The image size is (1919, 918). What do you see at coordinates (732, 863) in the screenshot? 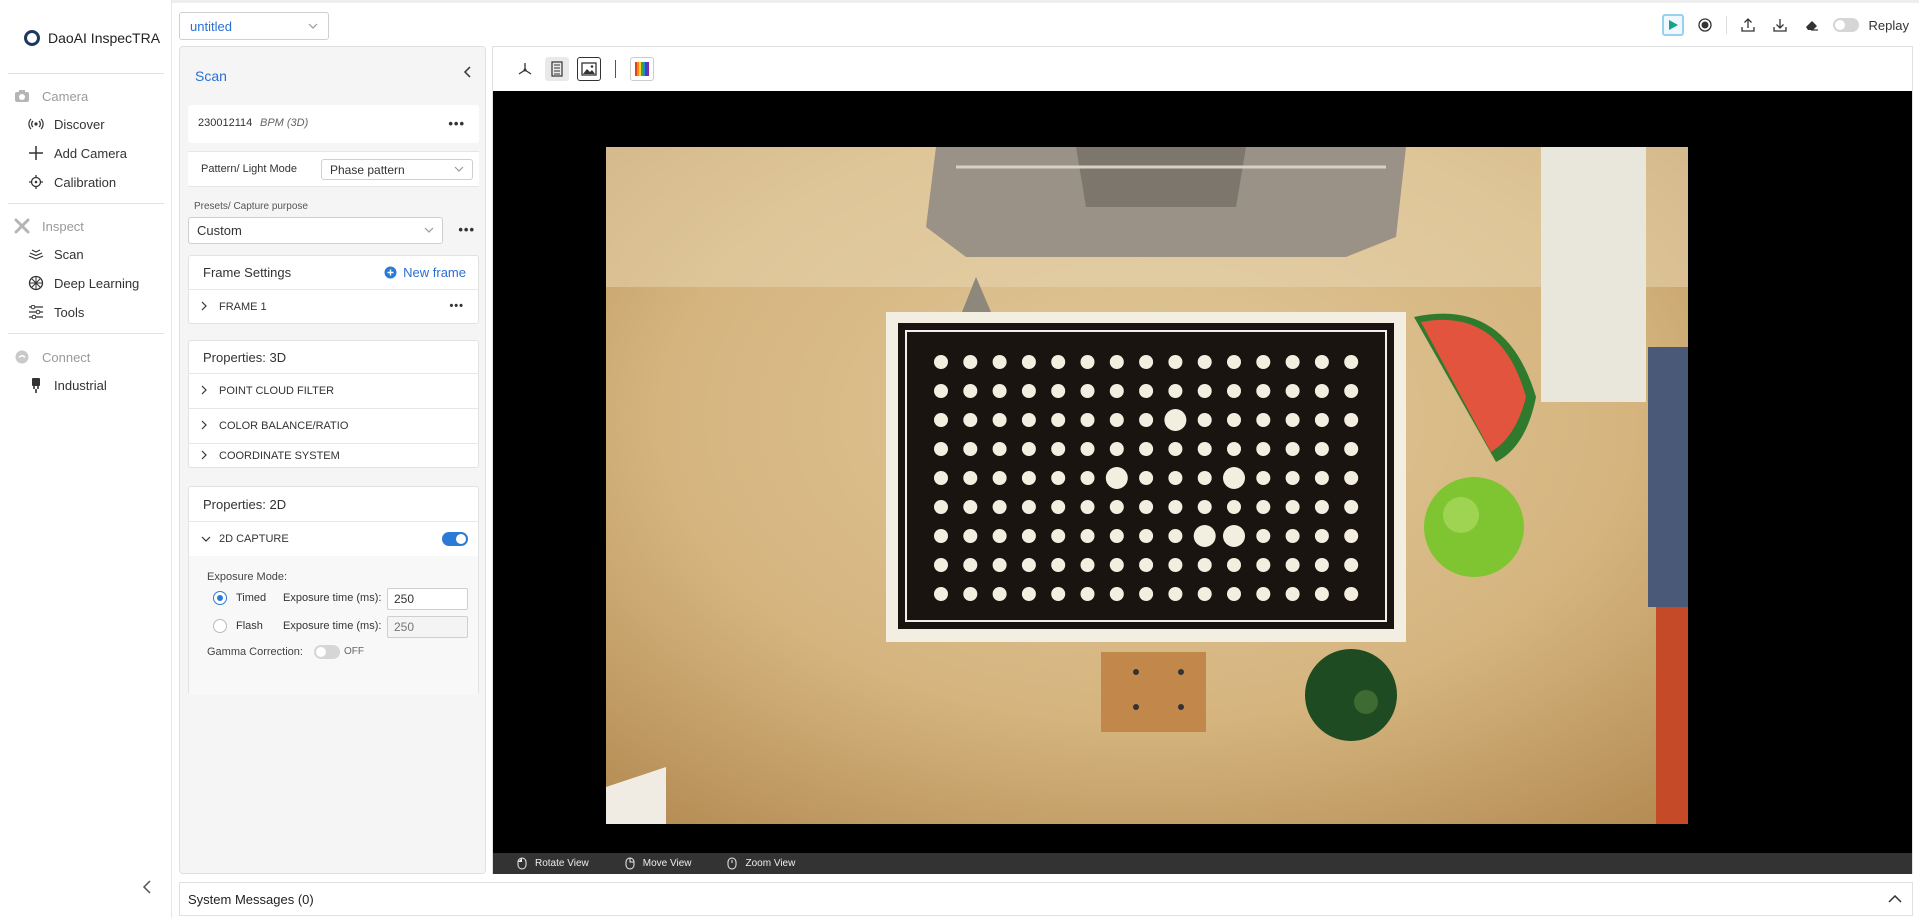
I see `mouse-wheel-icon` at bounding box center [732, 863].